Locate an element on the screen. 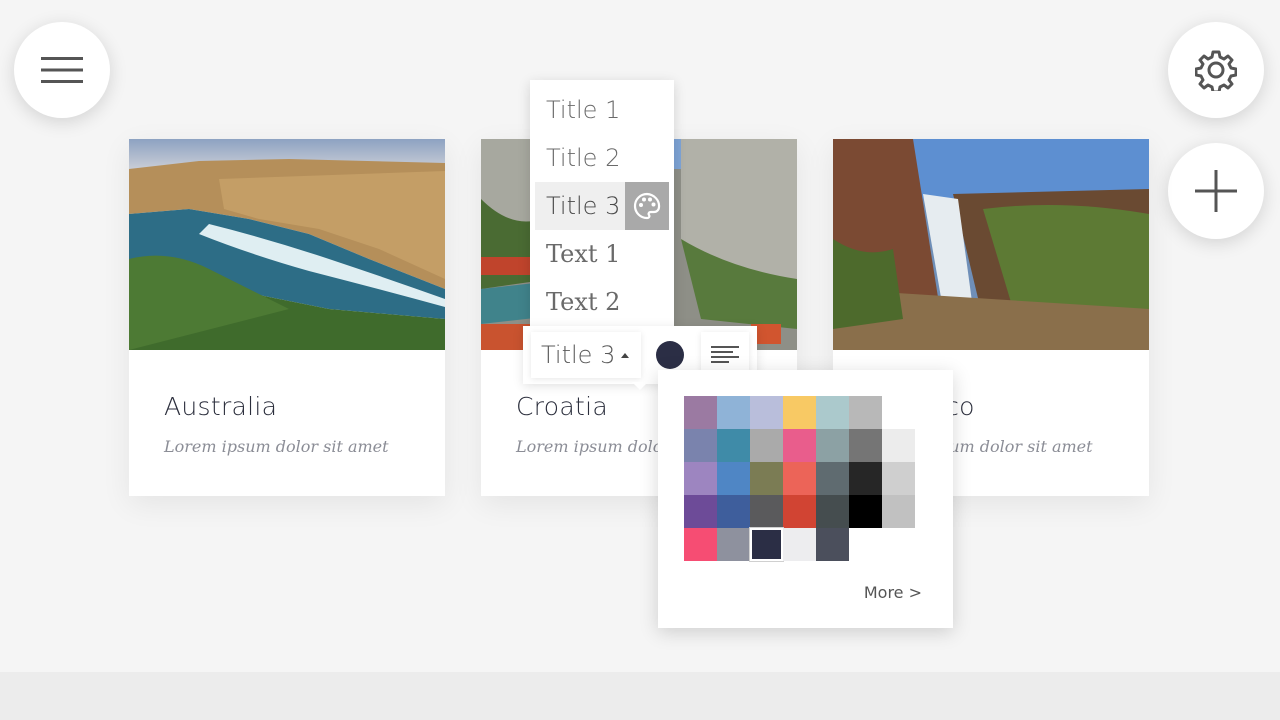  color-picker-popup: More > is located at coordinates (805, 499).